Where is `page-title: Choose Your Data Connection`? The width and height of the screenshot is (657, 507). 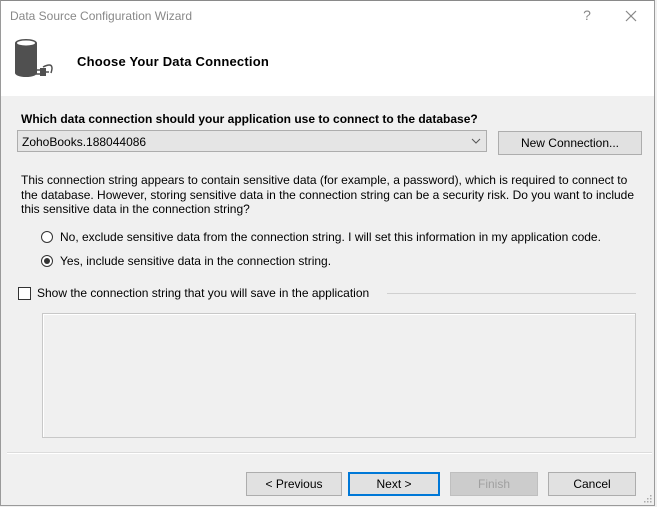 page-title: Choose Your Data Connection is located at coordinates (173, 61).